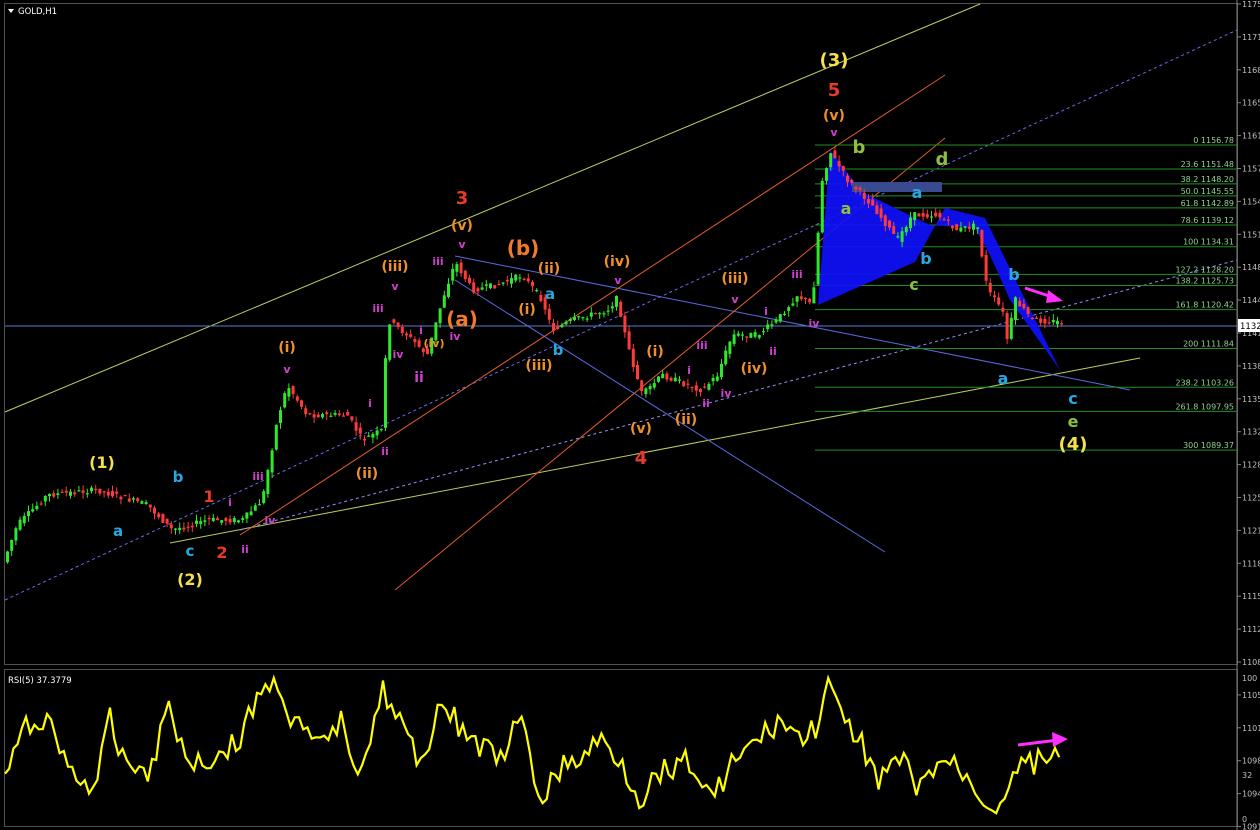 Image resolution: width=1260 pixels, height=830 pixels. I want to click on price-tick-label: 1128, so click(1251, 465).